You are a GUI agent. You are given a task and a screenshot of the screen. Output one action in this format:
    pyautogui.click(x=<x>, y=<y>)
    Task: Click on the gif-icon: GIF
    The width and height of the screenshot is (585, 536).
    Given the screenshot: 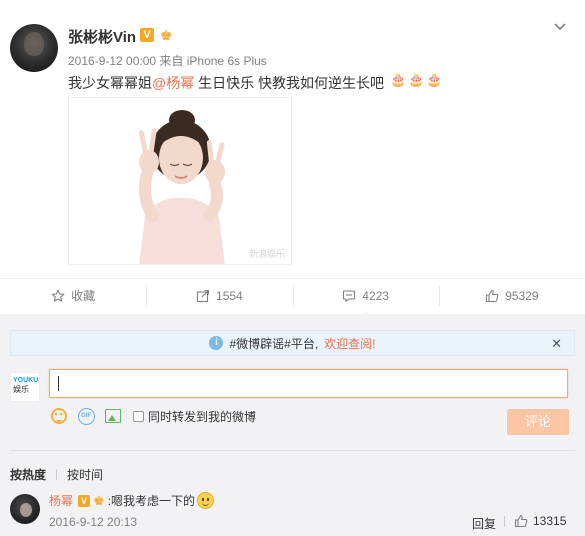 What is the action you would take?
    pyautogui.click(x=86, y=416)
    